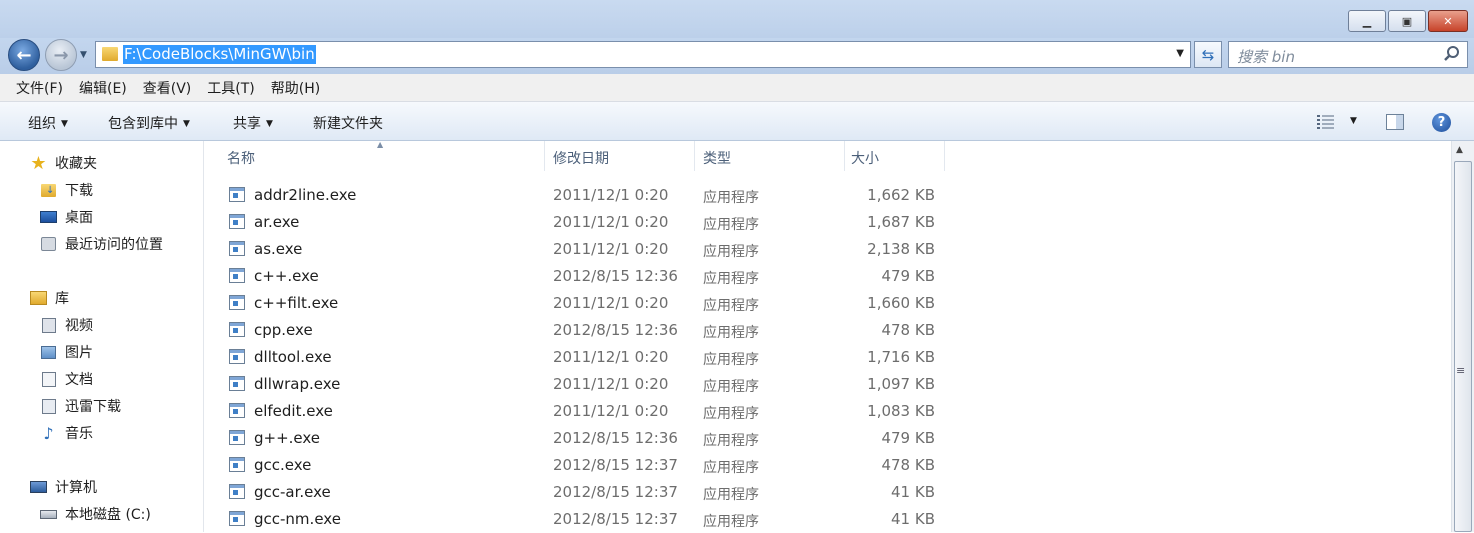  What do you see at coordinates (66, 379) in the screenshot?
I see `nav-documents: 文档` at bounding box center [66, 379].